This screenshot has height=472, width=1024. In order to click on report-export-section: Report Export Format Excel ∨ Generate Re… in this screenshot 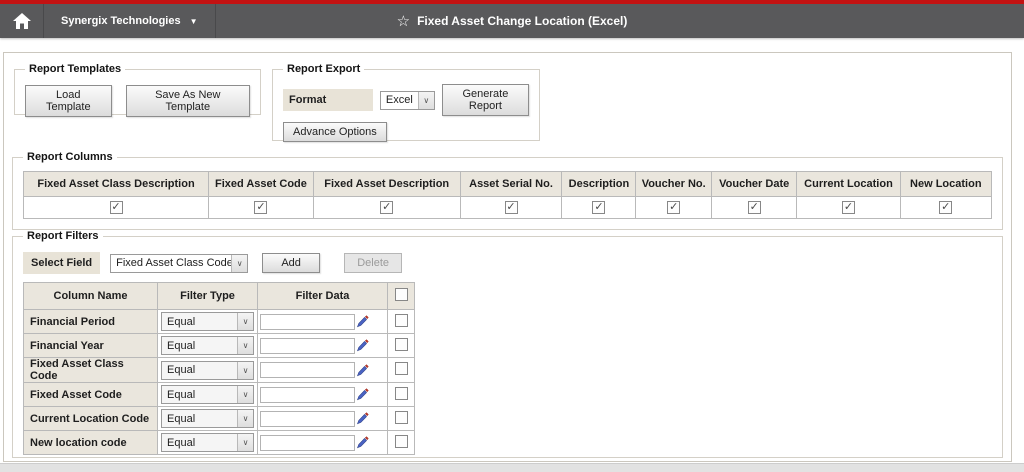, I will do `click(406, 102)`.